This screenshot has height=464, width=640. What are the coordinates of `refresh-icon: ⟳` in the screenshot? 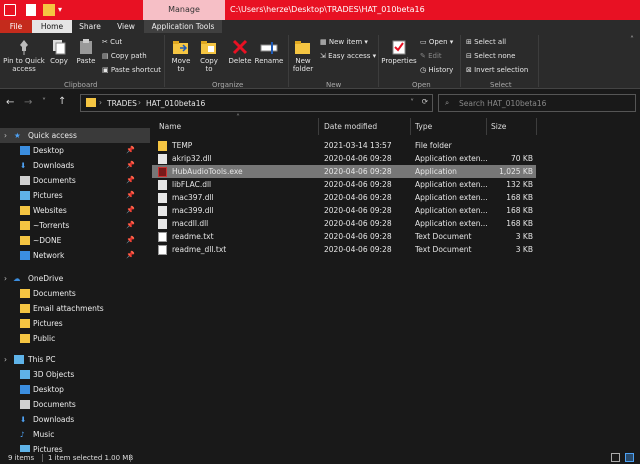 It's located at (425, 101).